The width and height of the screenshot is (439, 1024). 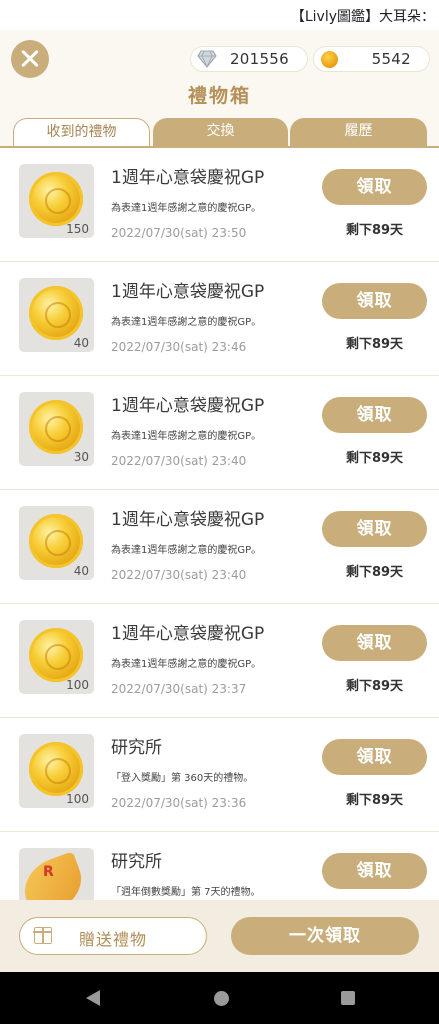 I want to click on gift-row: R 研究所 「週年倒數獎勵」第 7天的禮物。 領取, so click(x=219, y=866).